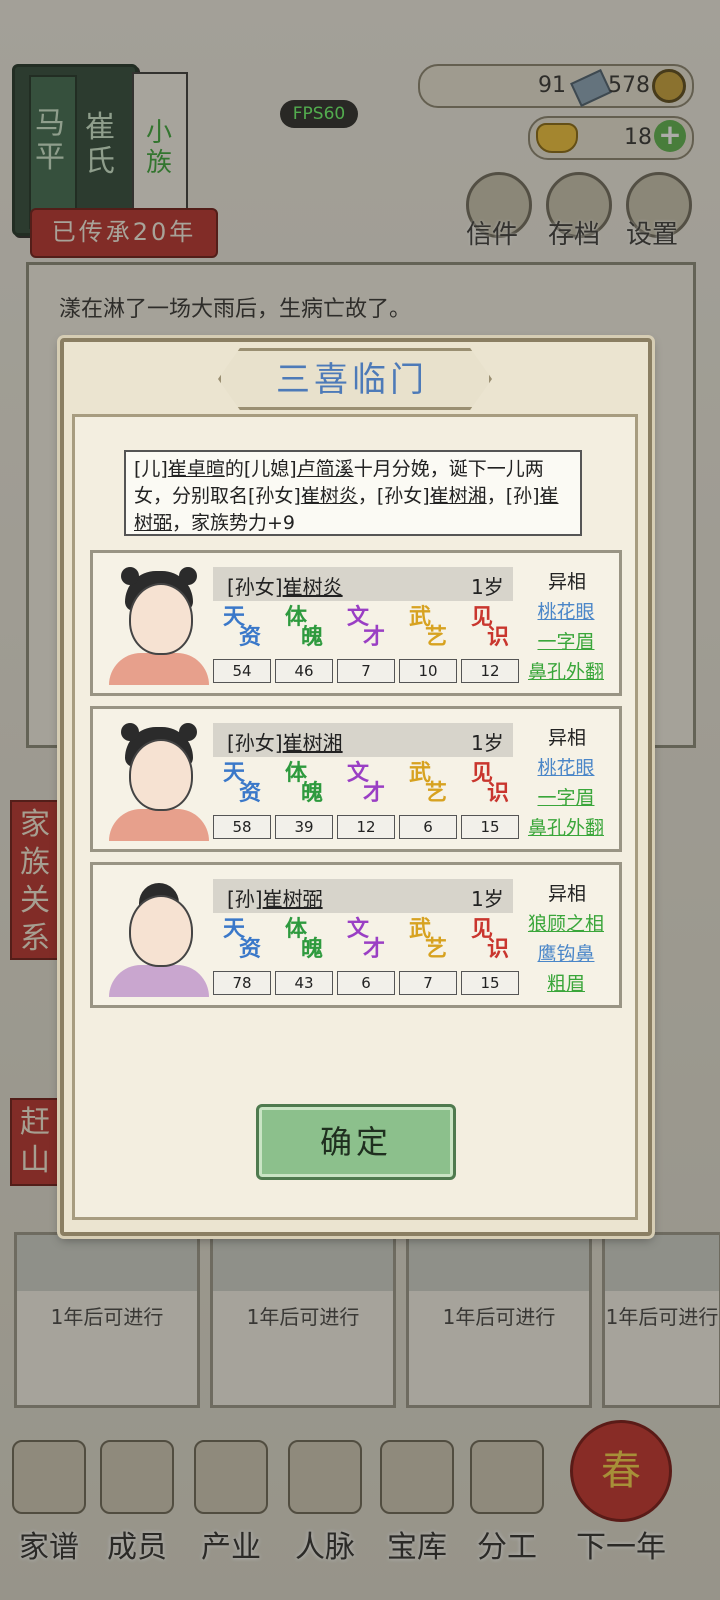  I want to click on stat-talent: 天资 58, so click(242, 799).